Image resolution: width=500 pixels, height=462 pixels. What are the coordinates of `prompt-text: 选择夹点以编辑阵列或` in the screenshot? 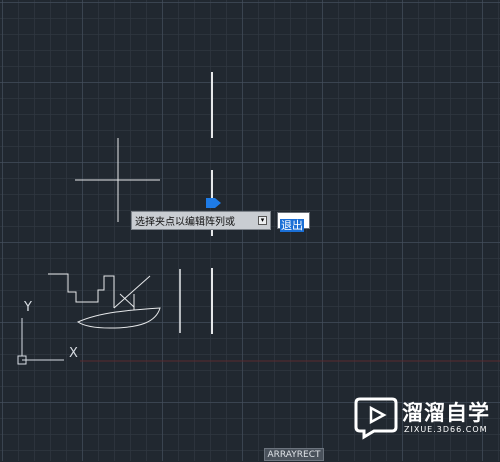 It's located at (185, 222).